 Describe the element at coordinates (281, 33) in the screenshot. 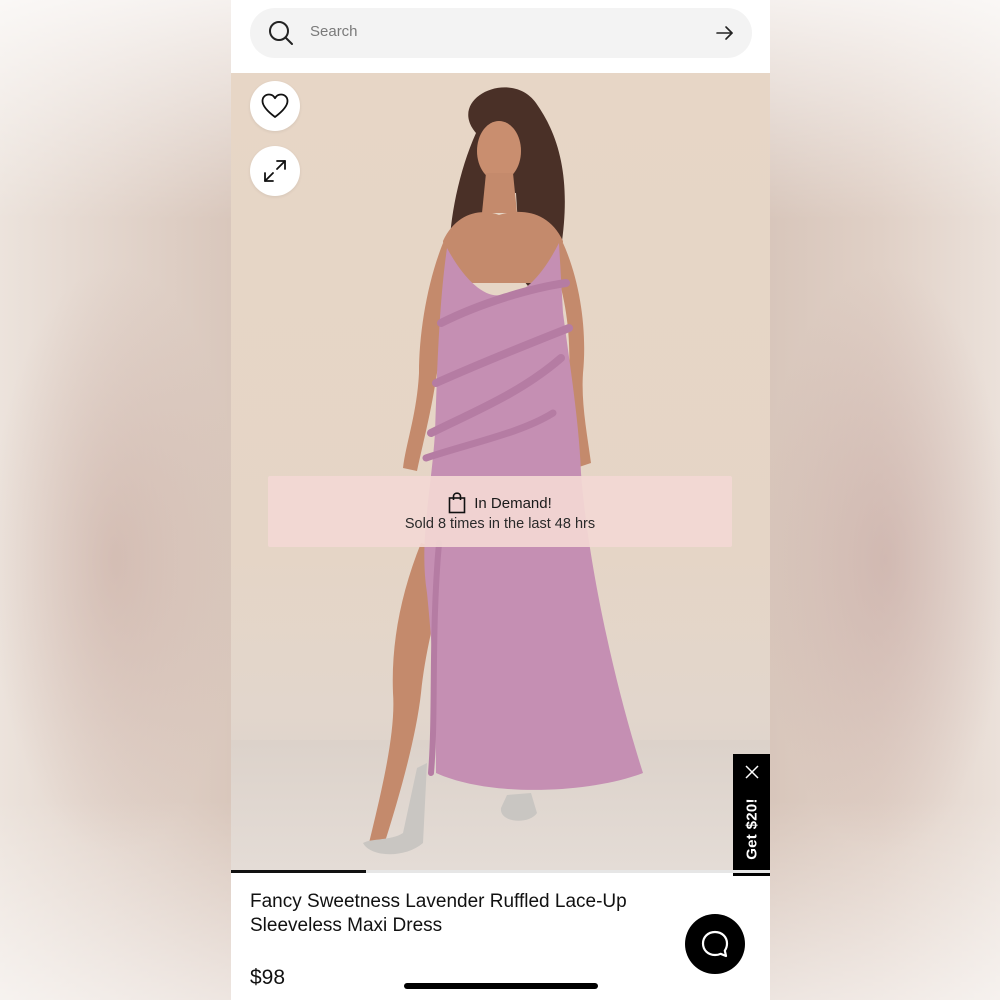

I see `search-icon` at that location.